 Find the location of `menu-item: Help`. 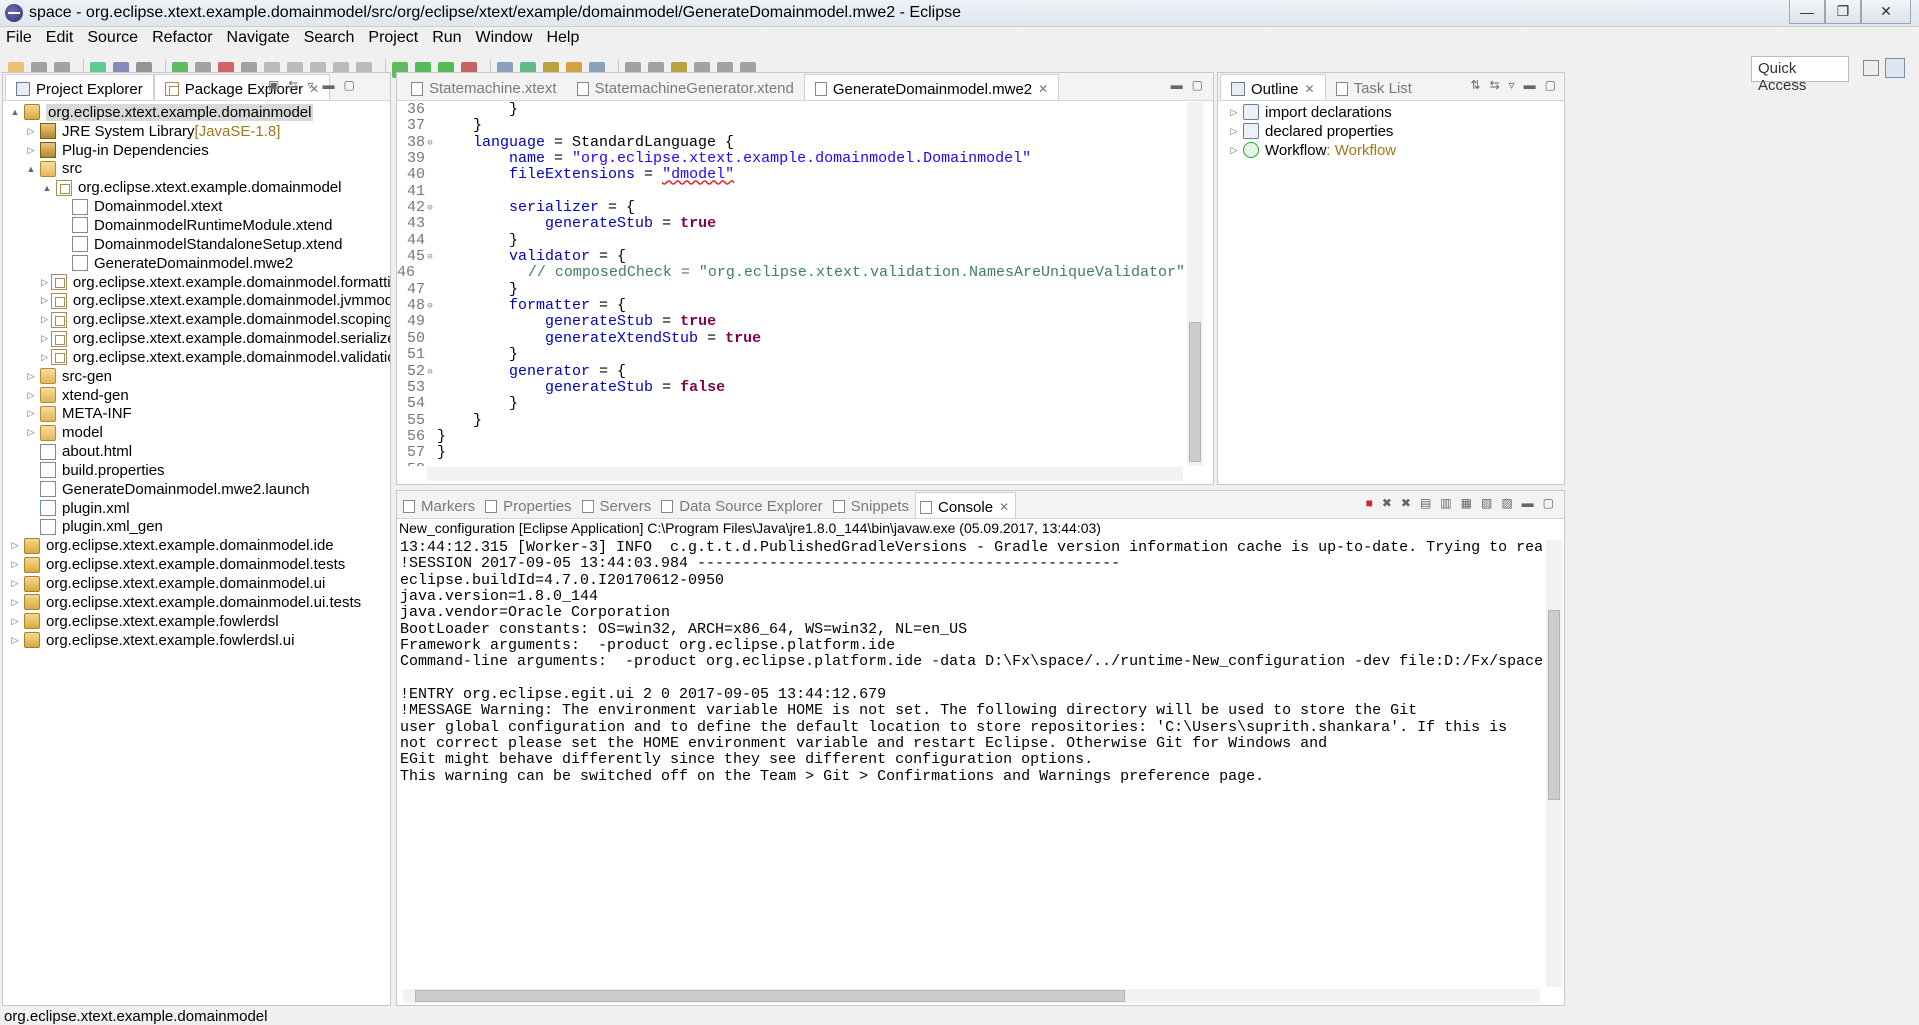

menu-item: Help is located at coordinates (562, 38).